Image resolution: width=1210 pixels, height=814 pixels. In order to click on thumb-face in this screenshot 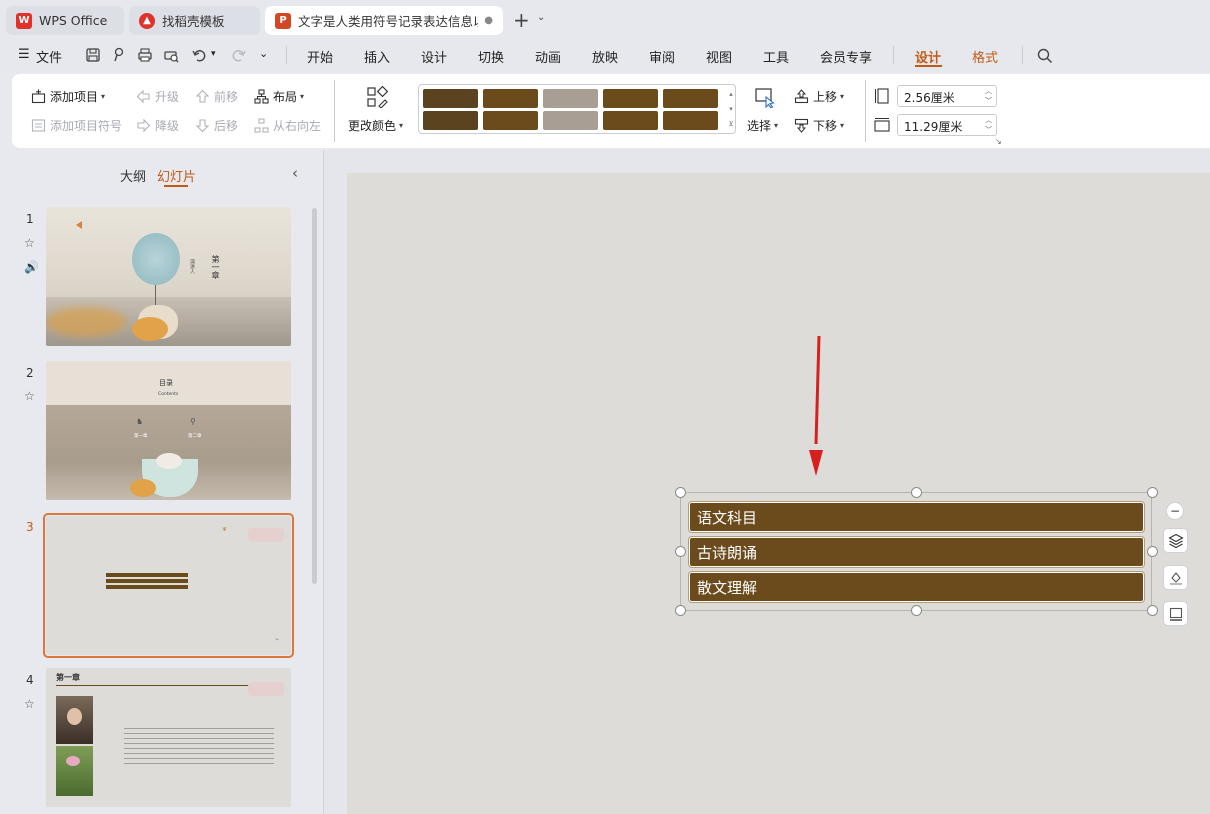, I will do `click(74, 716)`.